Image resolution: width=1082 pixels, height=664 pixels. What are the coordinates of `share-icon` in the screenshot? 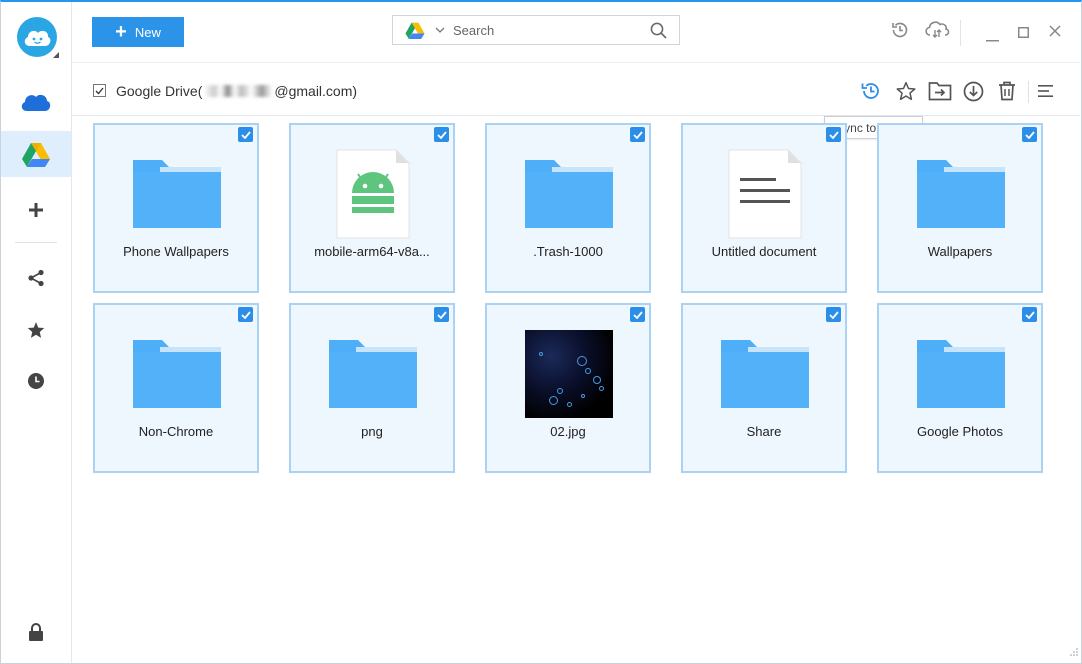 It's located at (36, 278).